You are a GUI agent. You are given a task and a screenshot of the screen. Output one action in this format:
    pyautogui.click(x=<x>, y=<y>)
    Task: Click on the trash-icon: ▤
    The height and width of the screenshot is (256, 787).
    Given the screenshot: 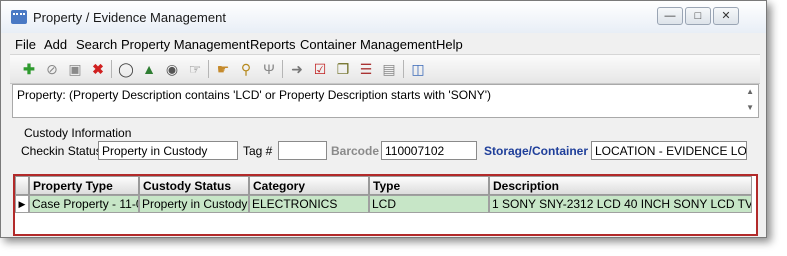 What is the action you would take?
    pyautogui.click(x=389, y=69)
    